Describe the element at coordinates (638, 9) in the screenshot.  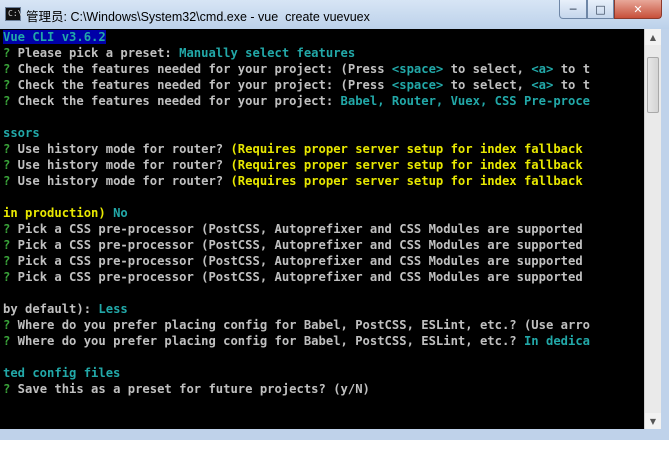
I see `close-button: ✕` at that location.